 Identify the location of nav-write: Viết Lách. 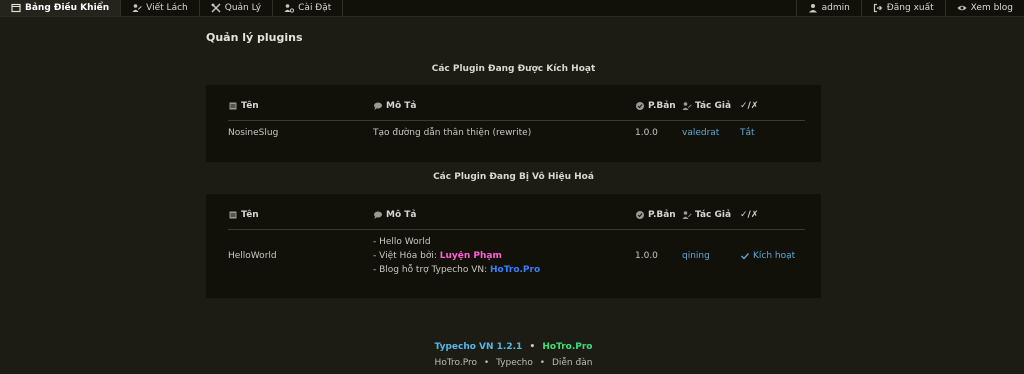
(160, 8).